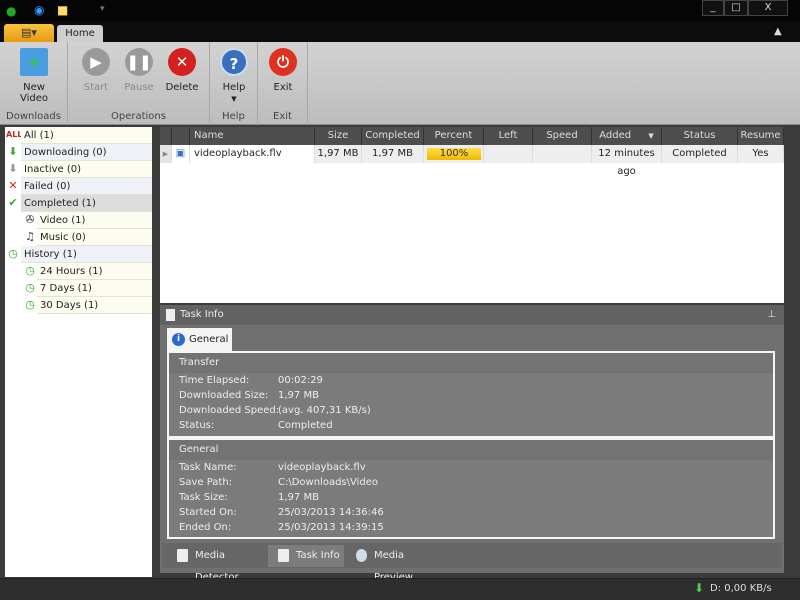 This screenshot has width=800, height=600. What do you see at coordinates (338, 154) in the screenshot?
I see `cell-size: 1,97 MB` at bounding box center [338, 154].